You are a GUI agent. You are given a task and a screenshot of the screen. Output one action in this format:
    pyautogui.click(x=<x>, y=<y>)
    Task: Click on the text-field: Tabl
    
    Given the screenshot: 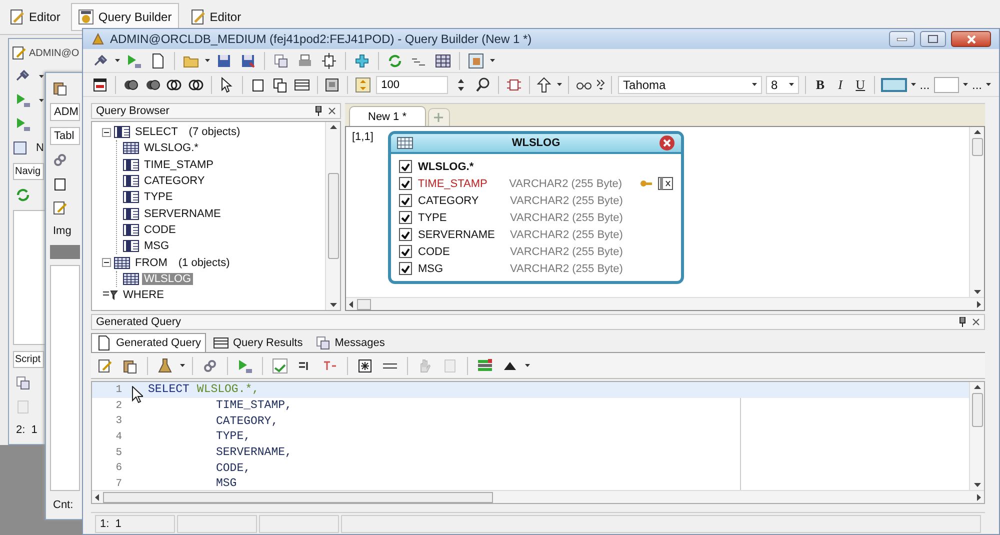 What is the action you would take?
    pyautogui.click(x=65, y=136)
    